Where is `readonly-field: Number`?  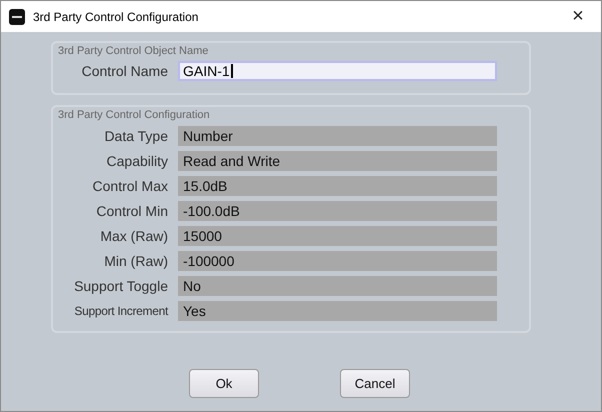
readonly-field: Number is located at coordinates (337, 136).